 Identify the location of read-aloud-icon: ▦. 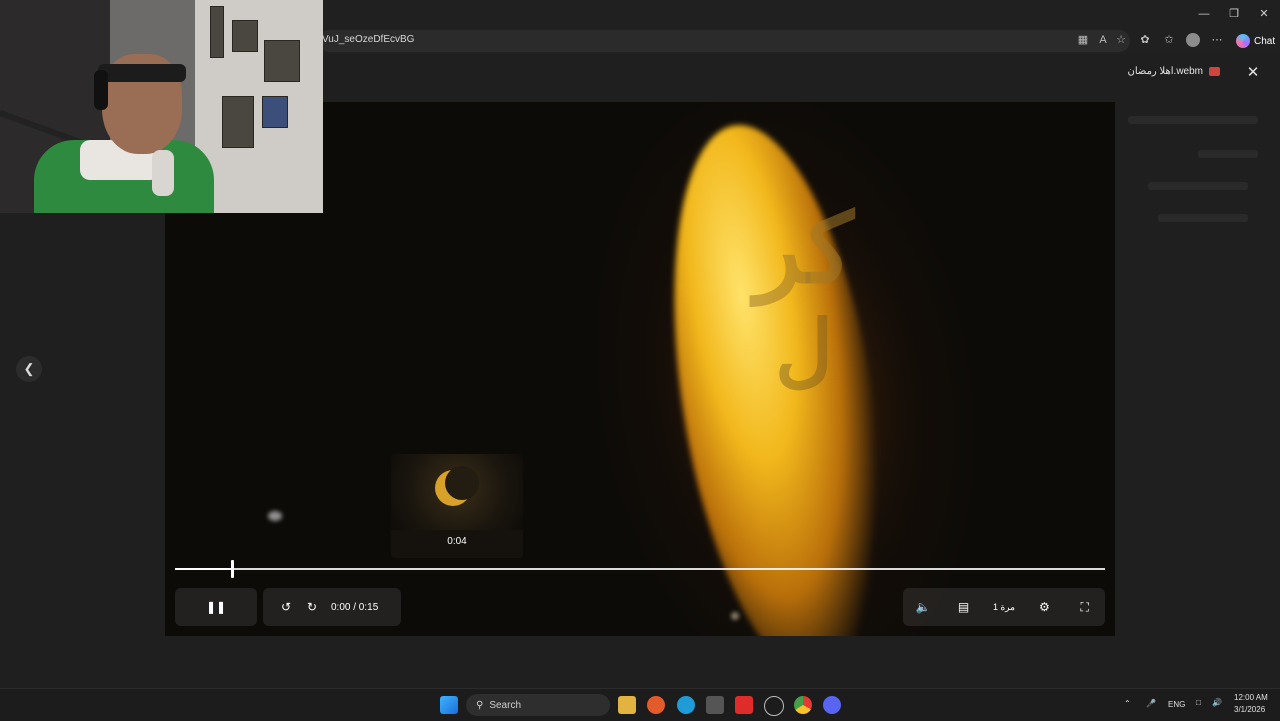
(1083, 40).